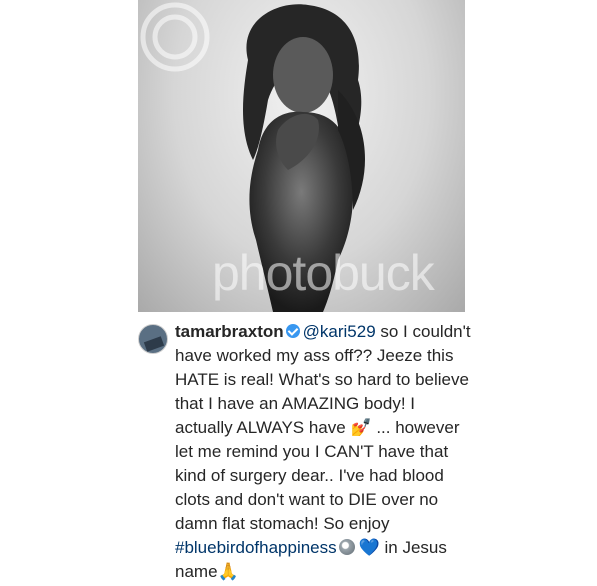 Image resolution: width=597 pixels, height=586 pixels. What do you see at coordinates (228, 571) in the screenshot?
I see `praying-hands-emoji-icon: 🙏` at bounding box center [228, 571].